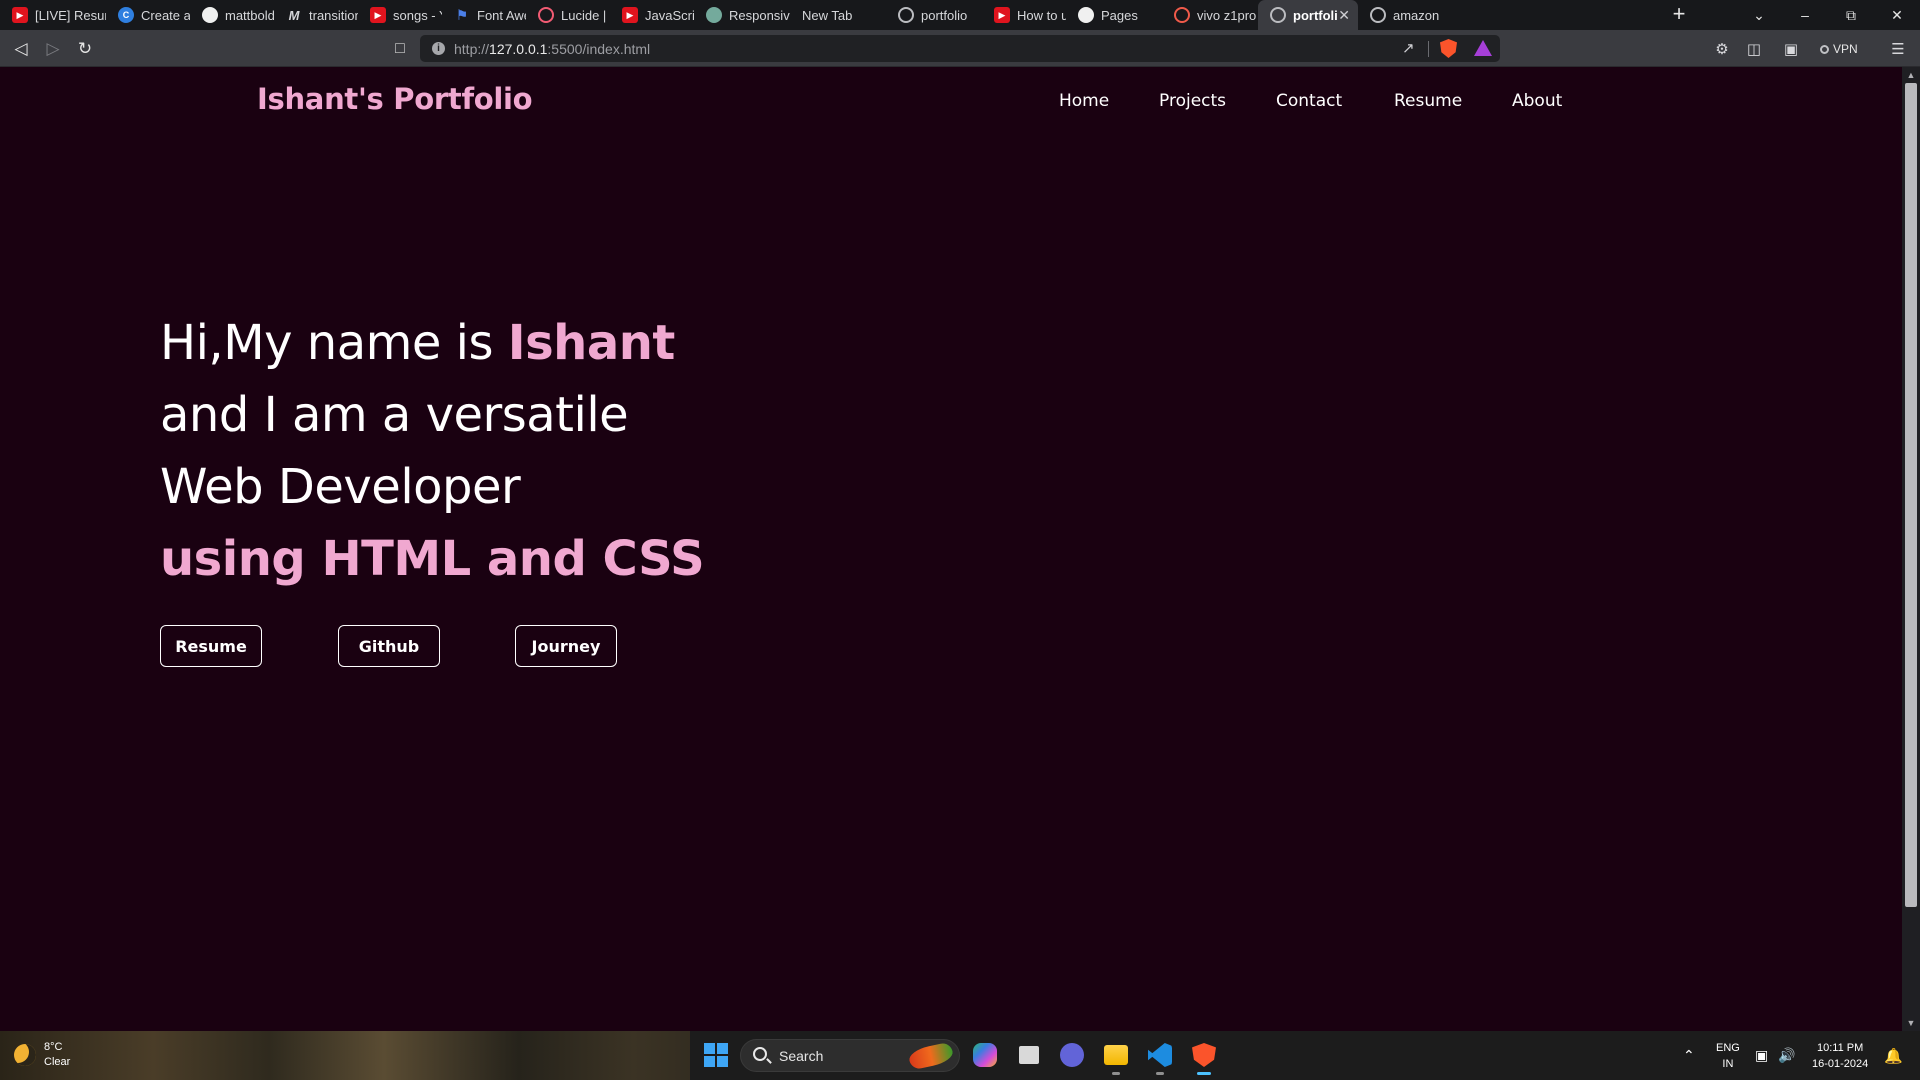 Image resolution: width=1920 pixels, height=1080 pixels. Describe the element at coordinates (1116, 1057) in the screenshot. I see `file-explorer-icon` at that location.